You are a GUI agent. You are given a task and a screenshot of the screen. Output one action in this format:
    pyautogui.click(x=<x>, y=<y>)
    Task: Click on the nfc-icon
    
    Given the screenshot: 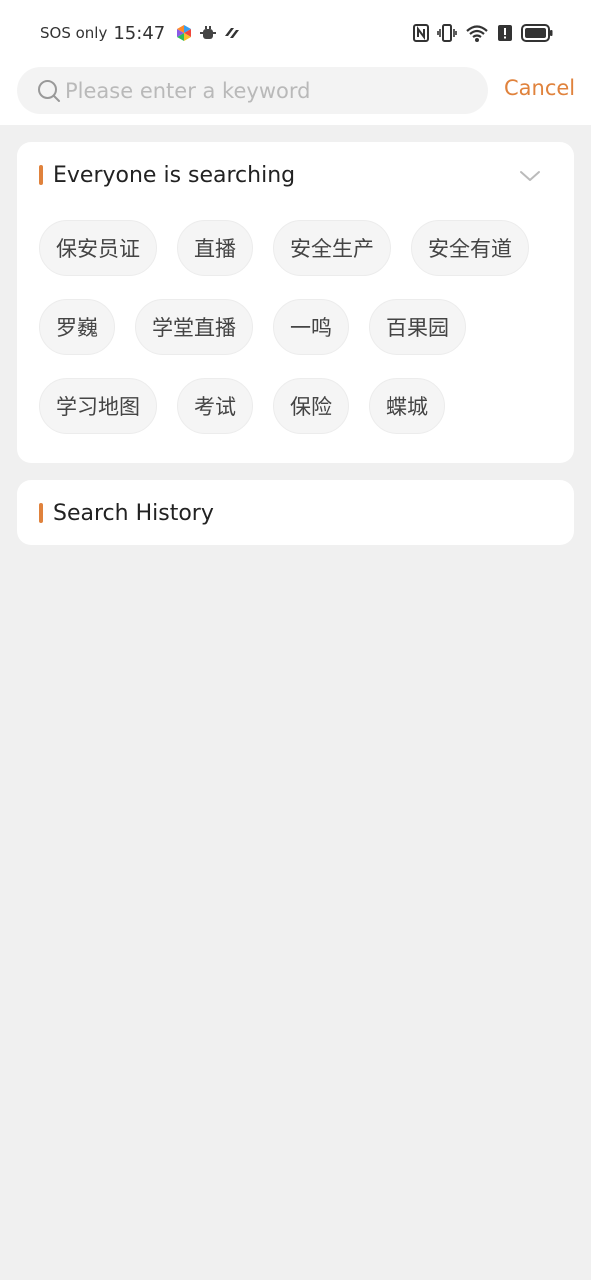 What is the action you would take?
    pyautogui.click(x=421, y=33)
    